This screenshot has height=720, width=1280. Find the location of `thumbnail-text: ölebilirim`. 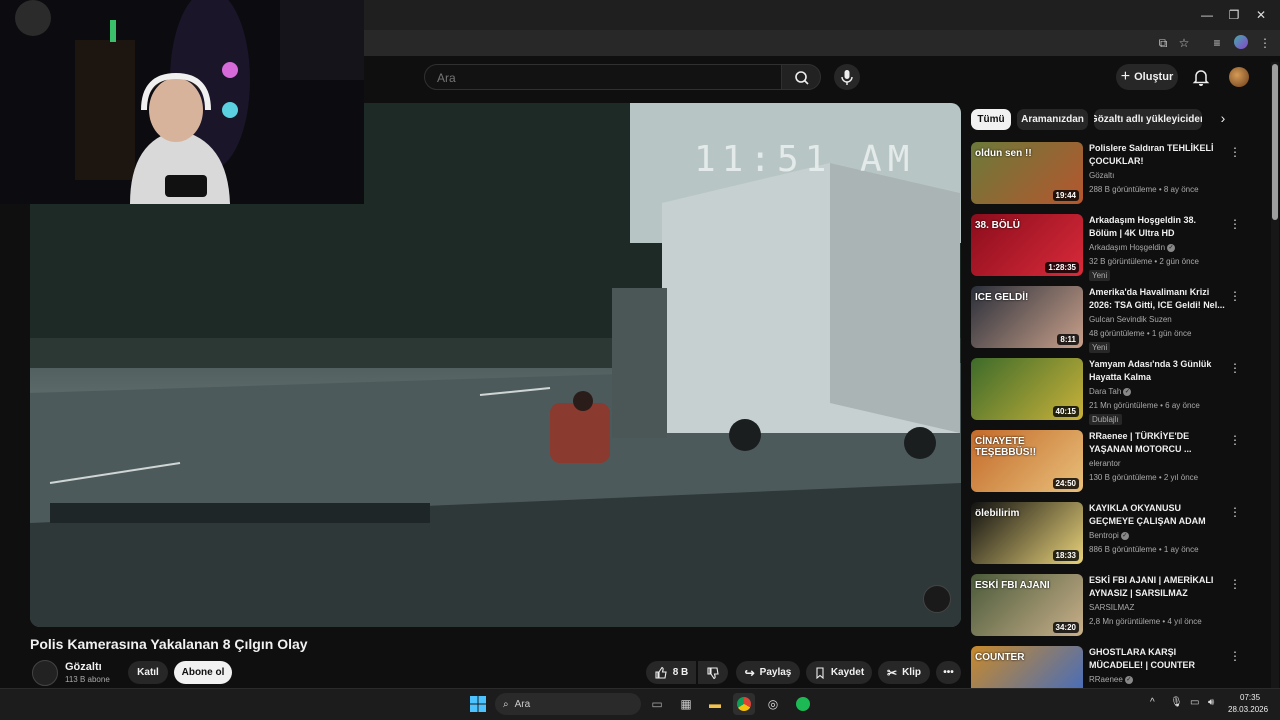

thumbnail-text: ölebilirim is located at coordinates (997, 513).